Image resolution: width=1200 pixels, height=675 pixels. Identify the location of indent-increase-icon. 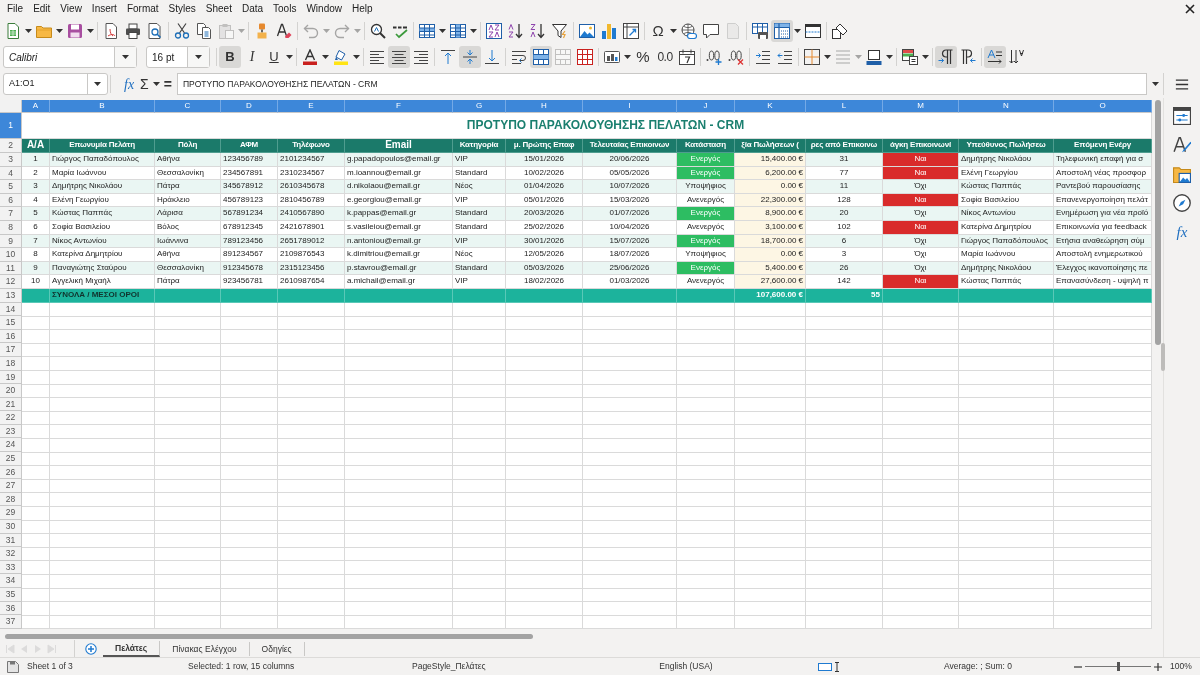
(763, 57).